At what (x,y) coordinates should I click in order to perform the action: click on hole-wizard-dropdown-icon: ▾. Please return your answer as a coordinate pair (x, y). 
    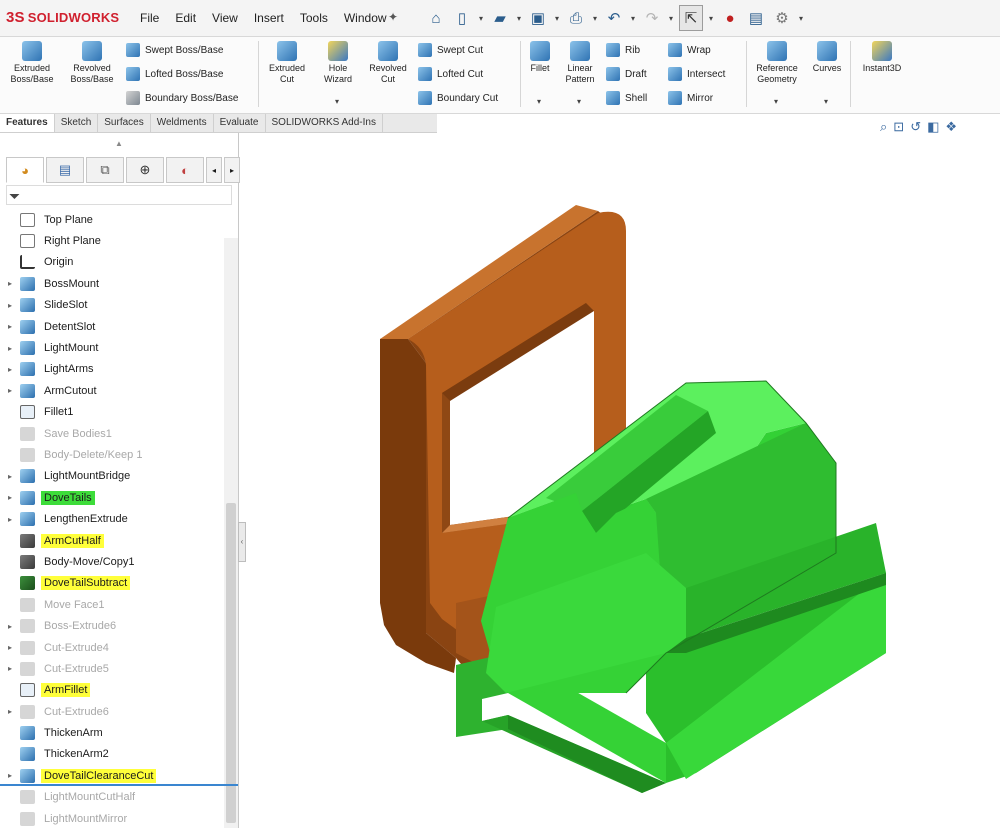
    Looking at the image, I should click on (337, 101).